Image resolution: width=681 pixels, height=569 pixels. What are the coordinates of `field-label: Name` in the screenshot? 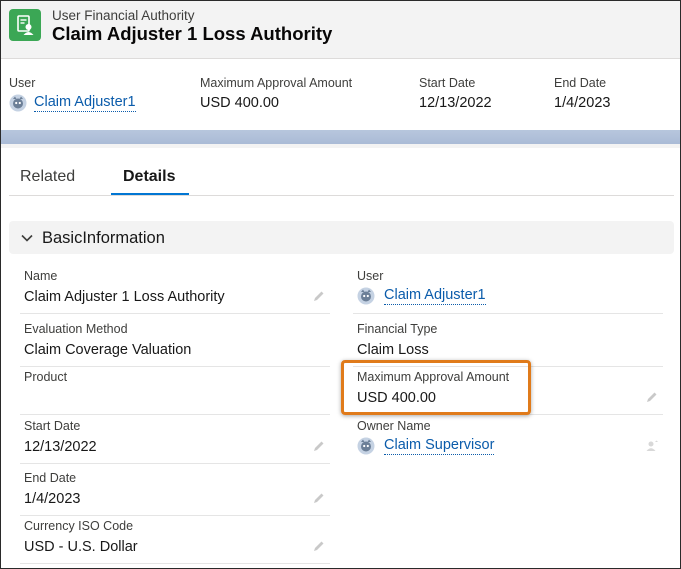 It's located at (41, 276).